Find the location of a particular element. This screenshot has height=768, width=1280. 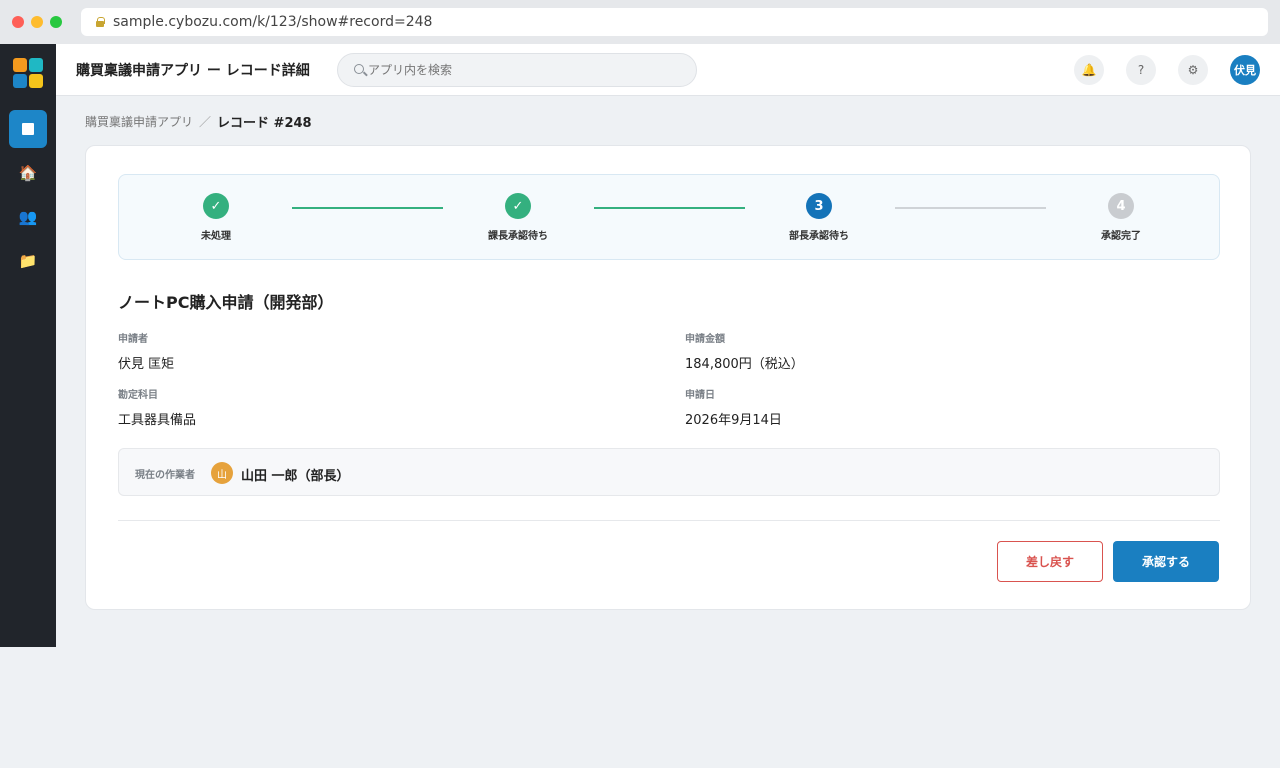

assignee-avatar: 山 is located at coordinates (222, 473).